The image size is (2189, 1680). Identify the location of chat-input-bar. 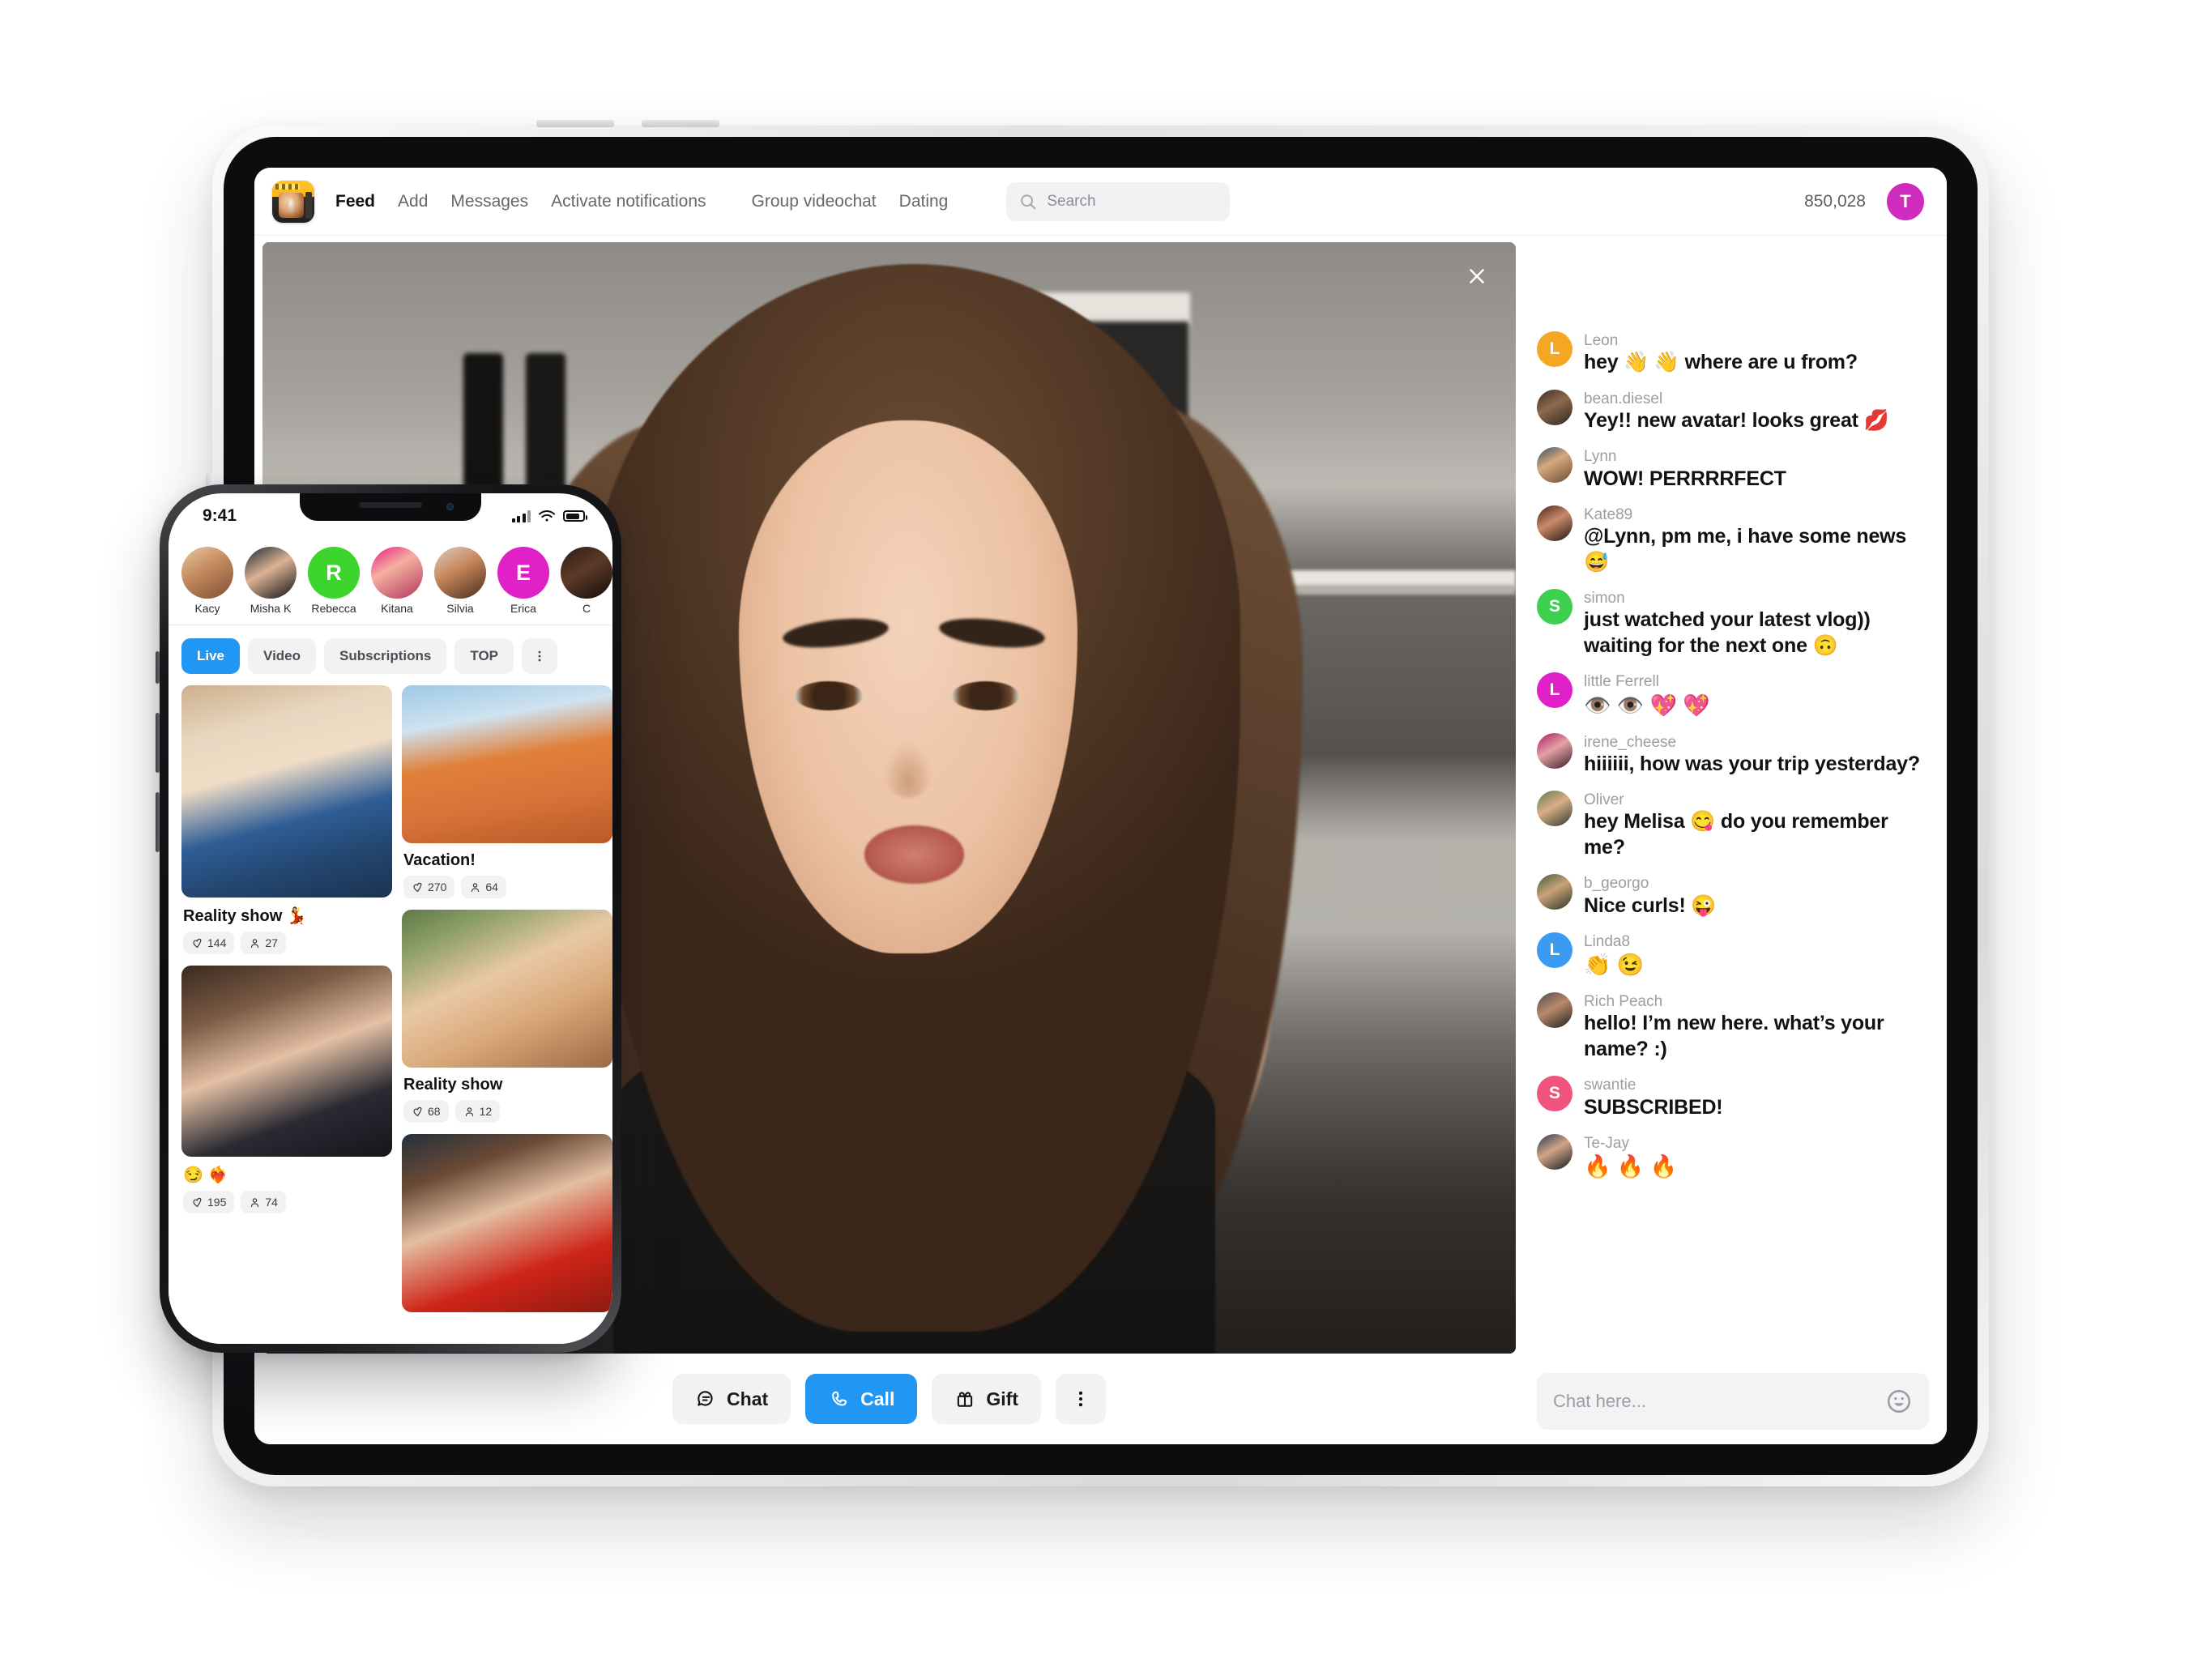
(1733, 1401).